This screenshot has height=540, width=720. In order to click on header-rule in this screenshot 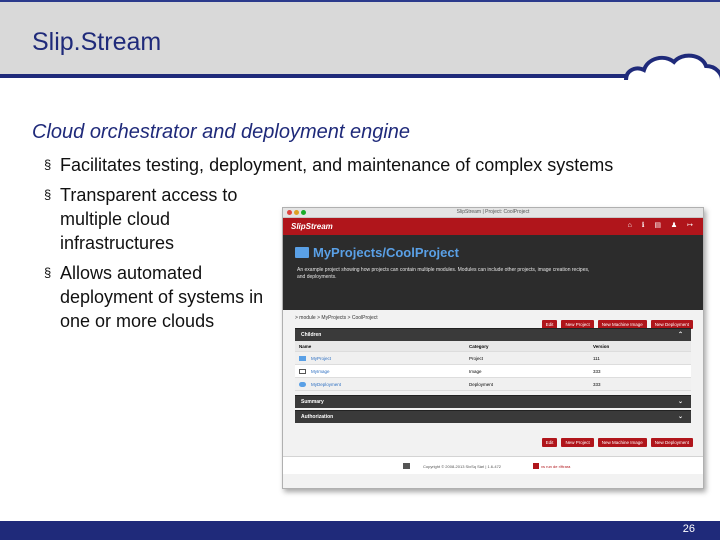, I will do `click(314, 76)`.